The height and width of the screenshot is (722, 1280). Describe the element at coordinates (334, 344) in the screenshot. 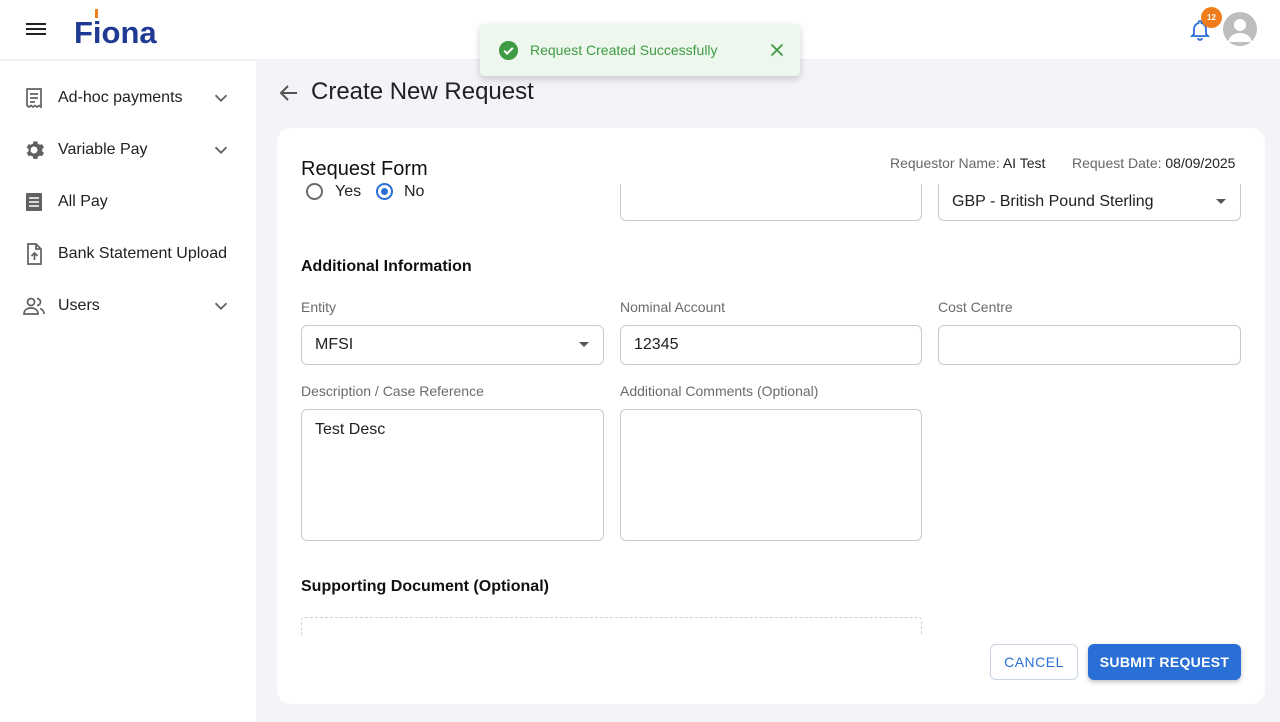

I see `entity-select-value: MFSI` at that location.